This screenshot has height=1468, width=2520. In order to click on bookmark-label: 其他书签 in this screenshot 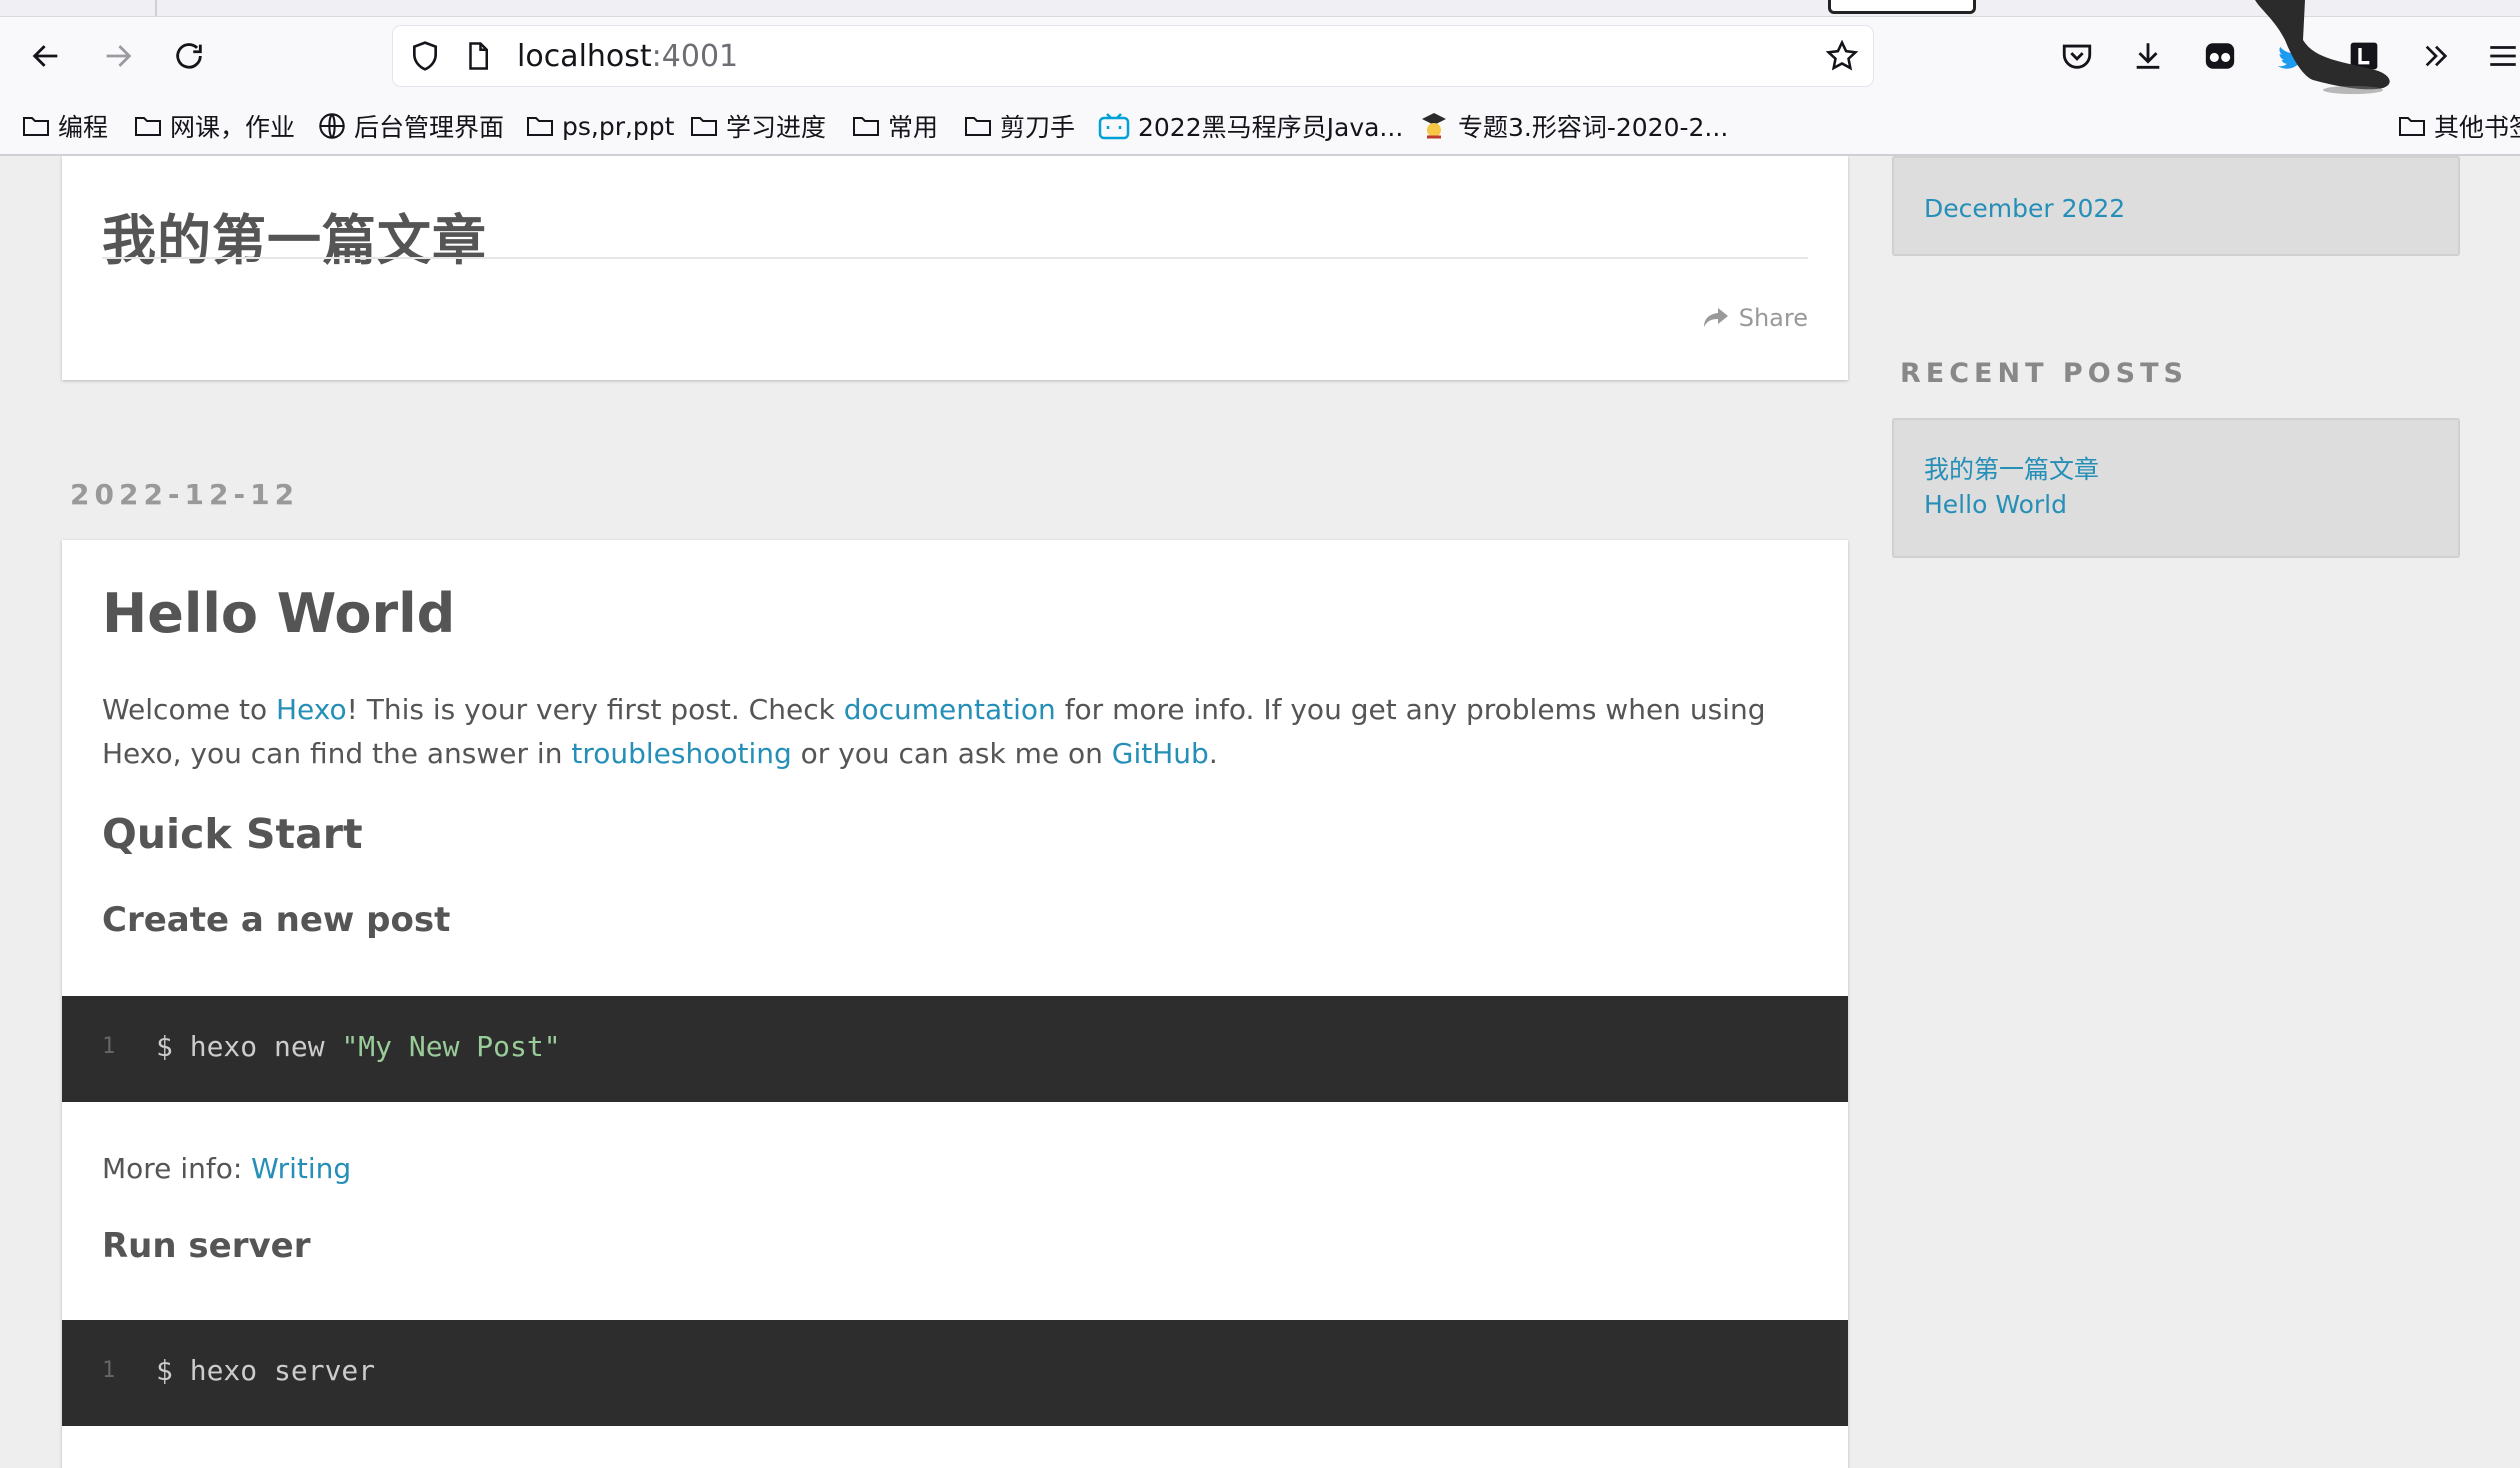, I will do `click(2477, 127)`.